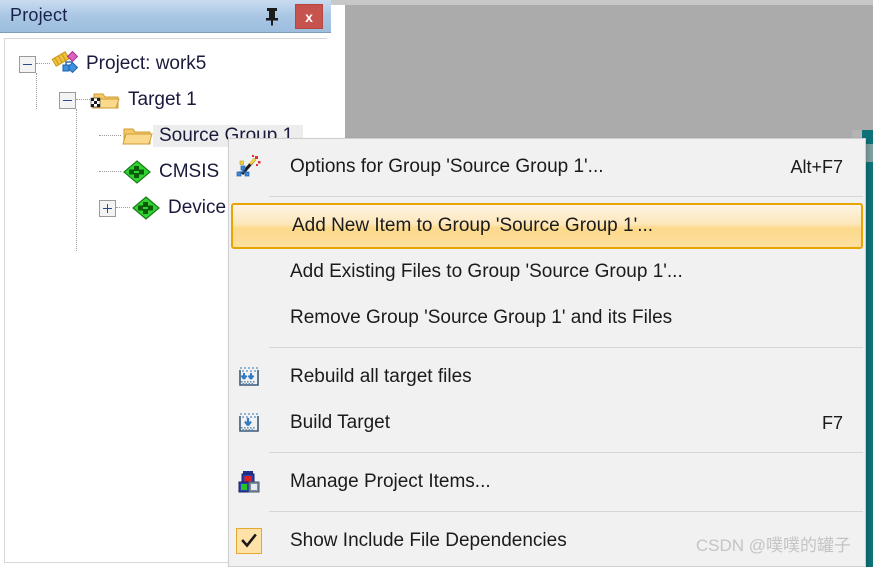 The width and height of the screenshot is (873, 567). Describe the element at coordinates (340, 422) in the screenshot. I see `menu-item-label: Build Target` at that location.